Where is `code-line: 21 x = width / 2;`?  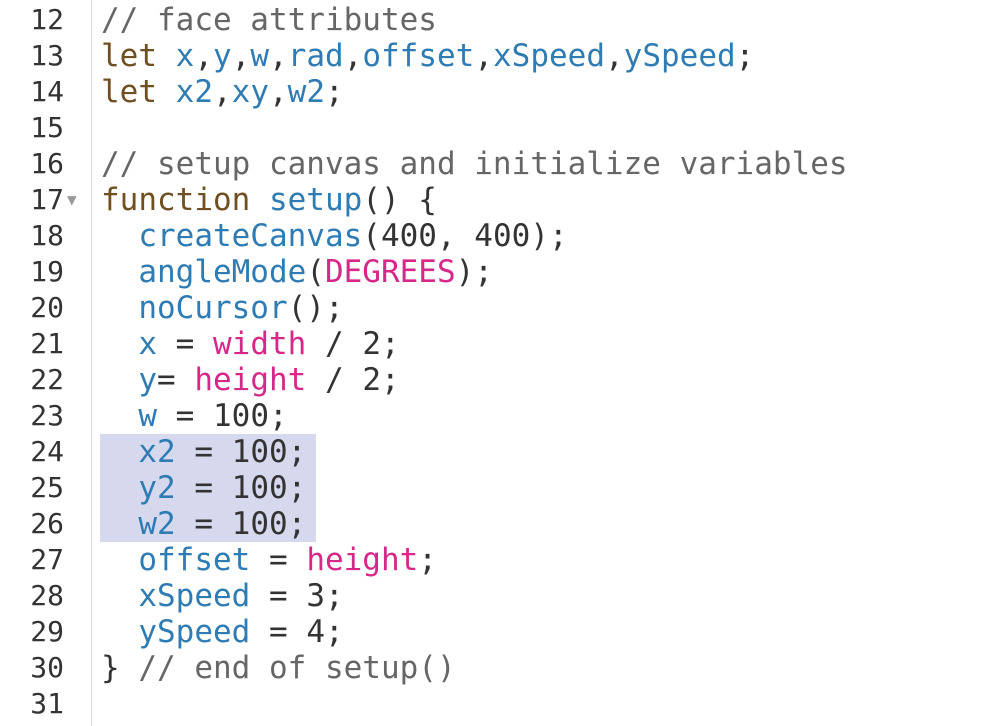 code-line: 21 x = width / 2; is located at coordinates (491, 344).